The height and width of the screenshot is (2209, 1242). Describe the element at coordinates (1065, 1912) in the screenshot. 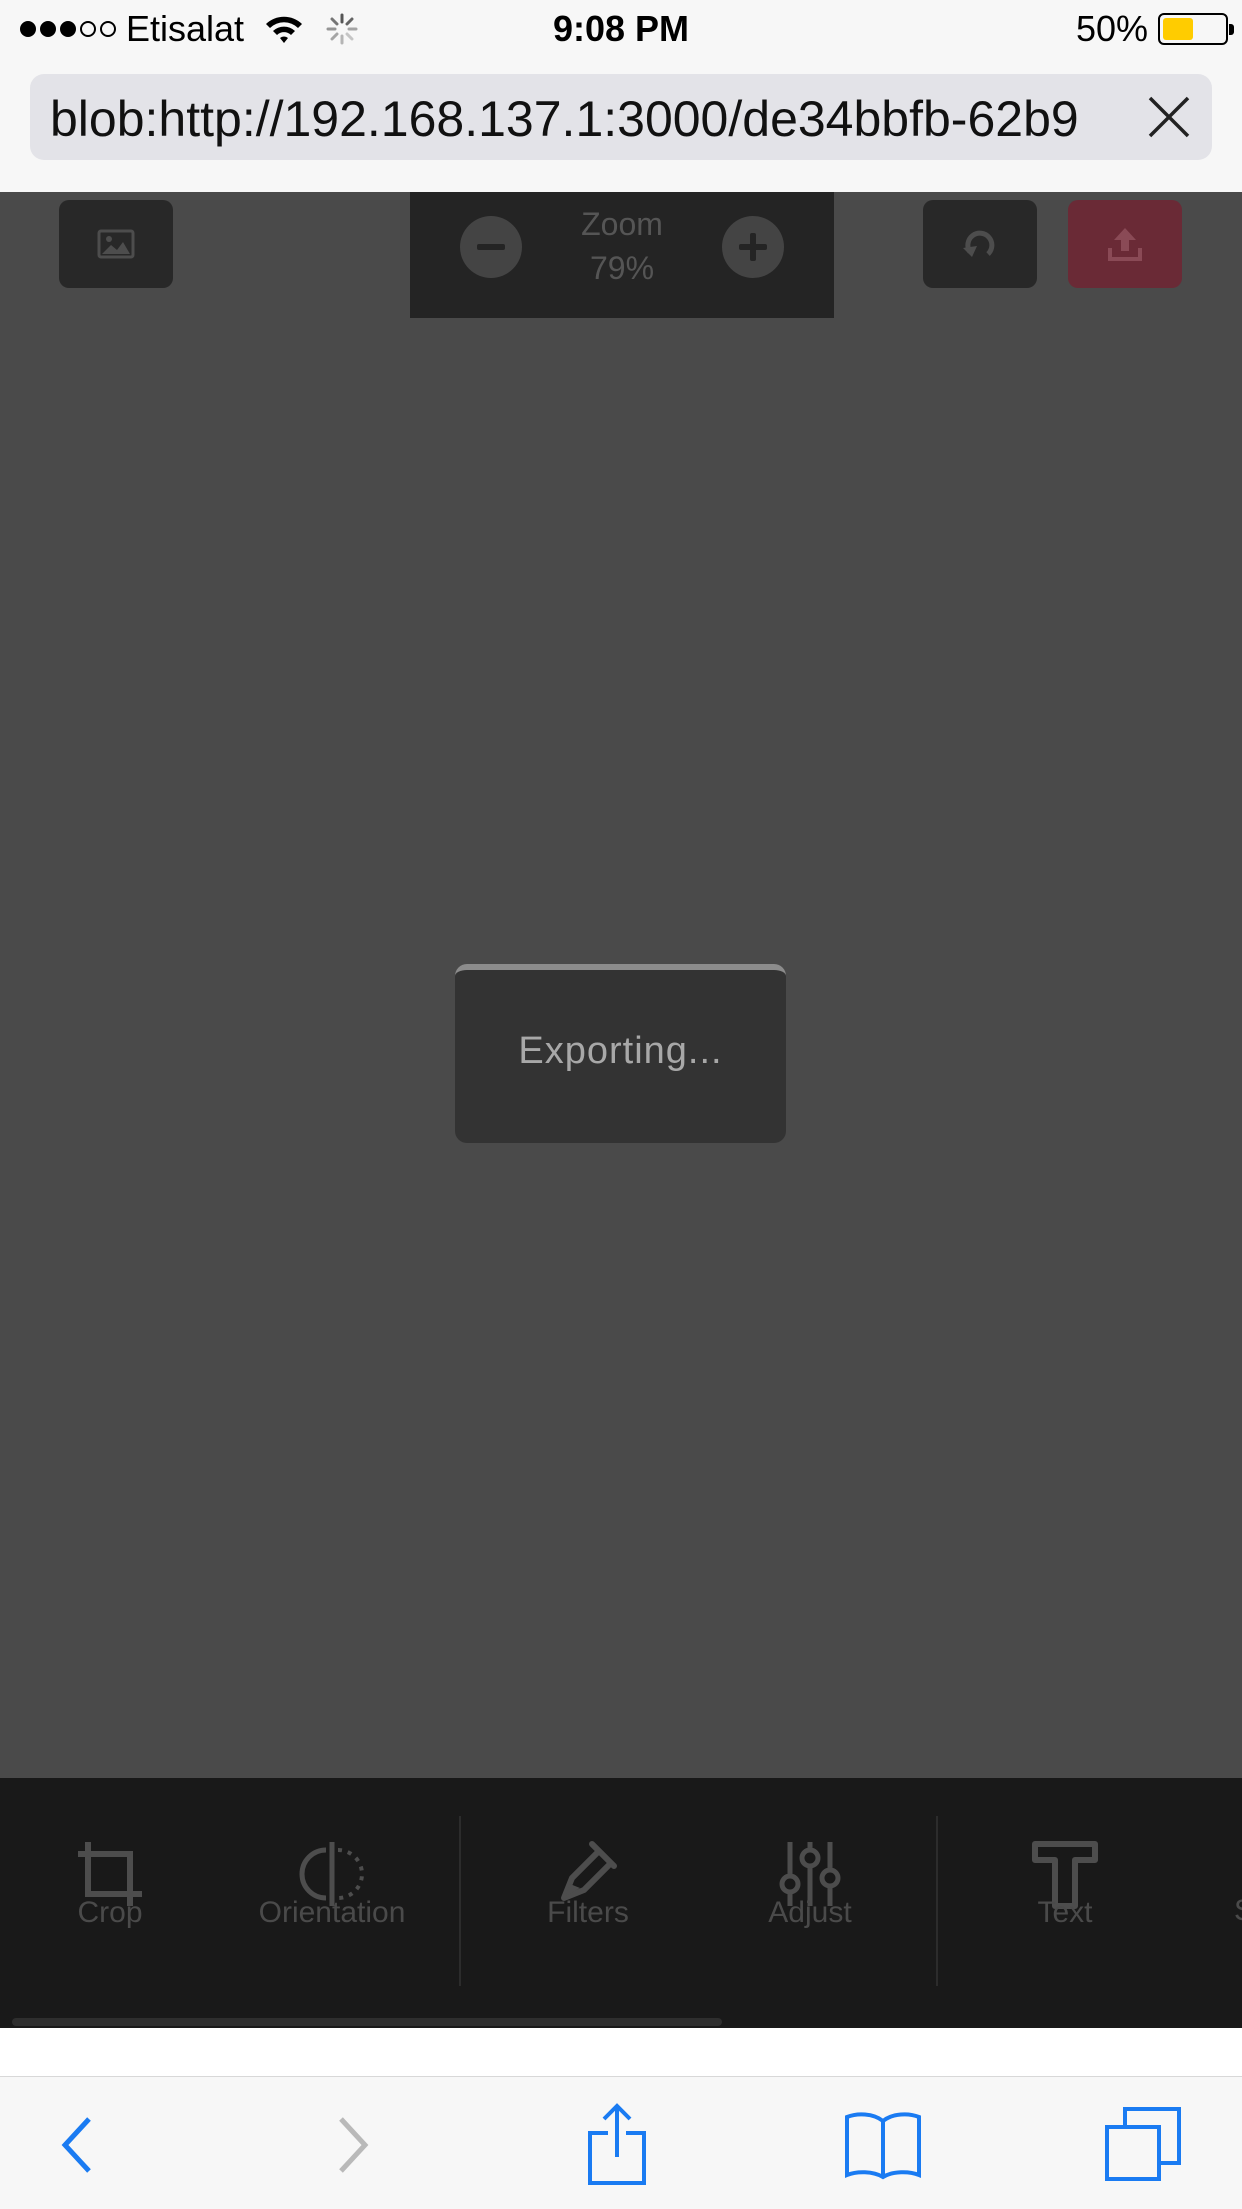

I see `tool-label: Text` at that location.